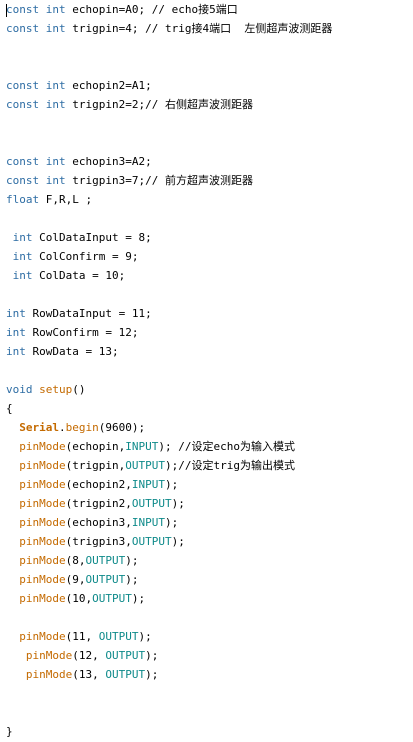 The height and width of the screenshot is (742, 413). I want to click on code-comment: //设定trig为输出模式, so click(236, 465).